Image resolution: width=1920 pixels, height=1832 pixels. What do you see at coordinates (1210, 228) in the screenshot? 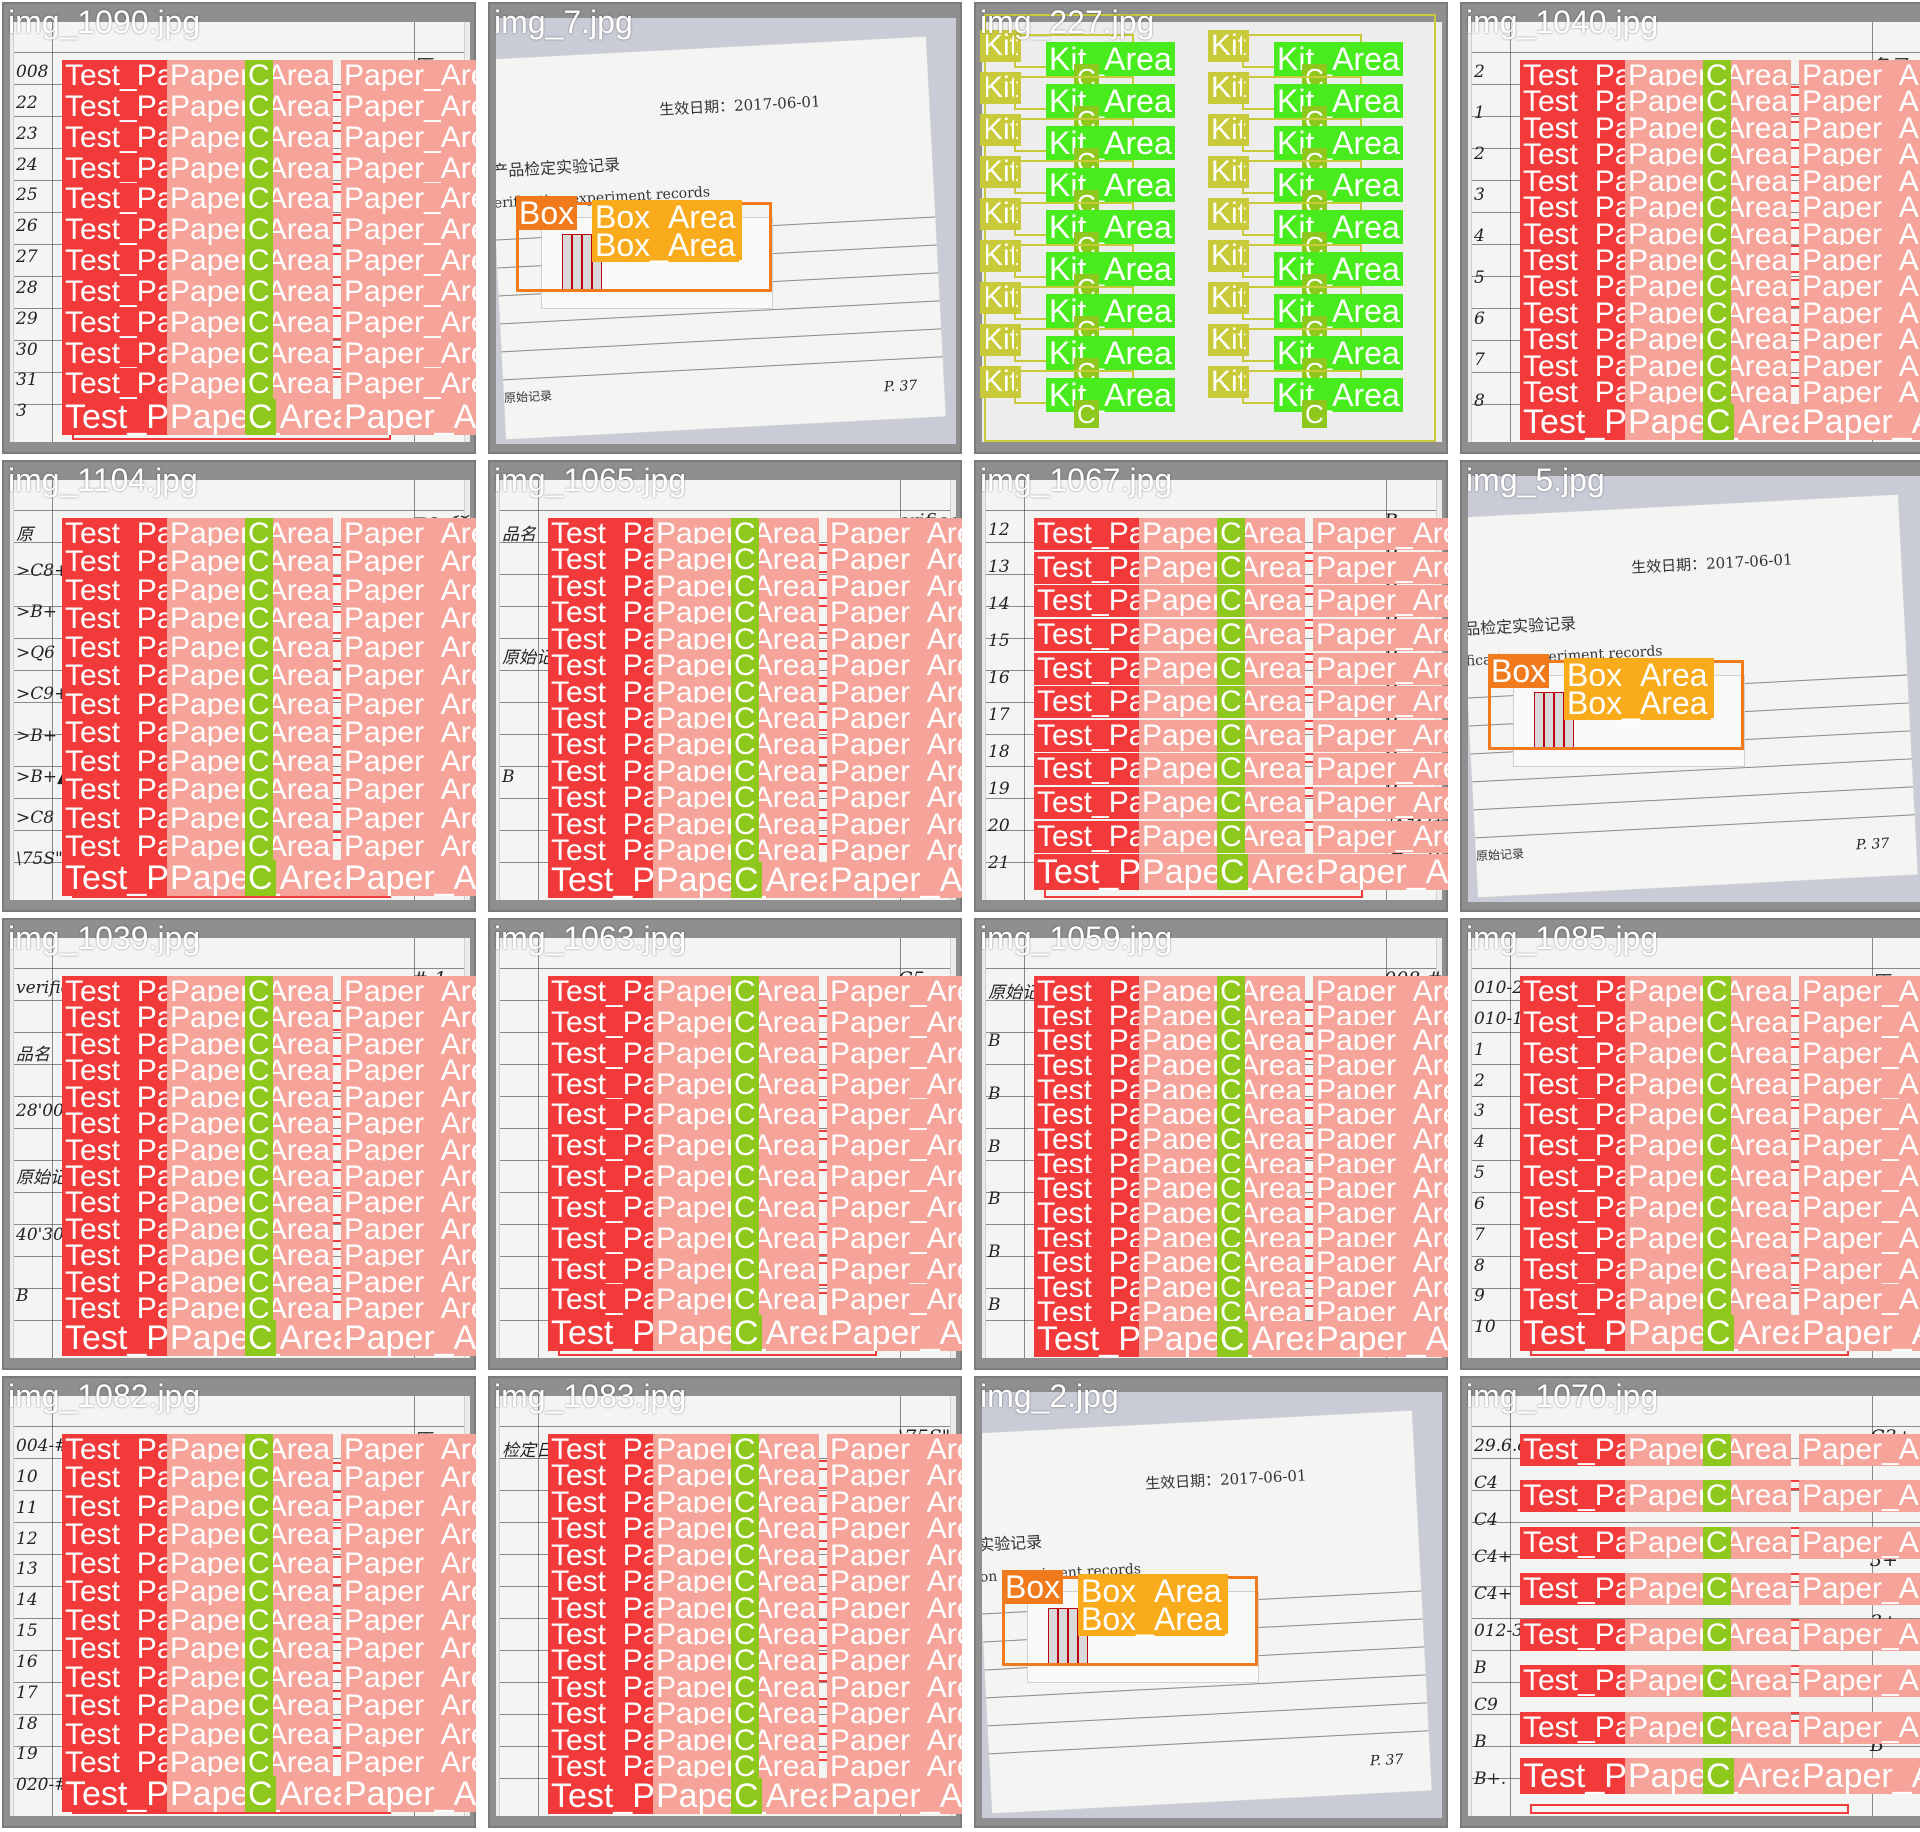
I see `kit-tray-box` at bounding box center [1210, 228].